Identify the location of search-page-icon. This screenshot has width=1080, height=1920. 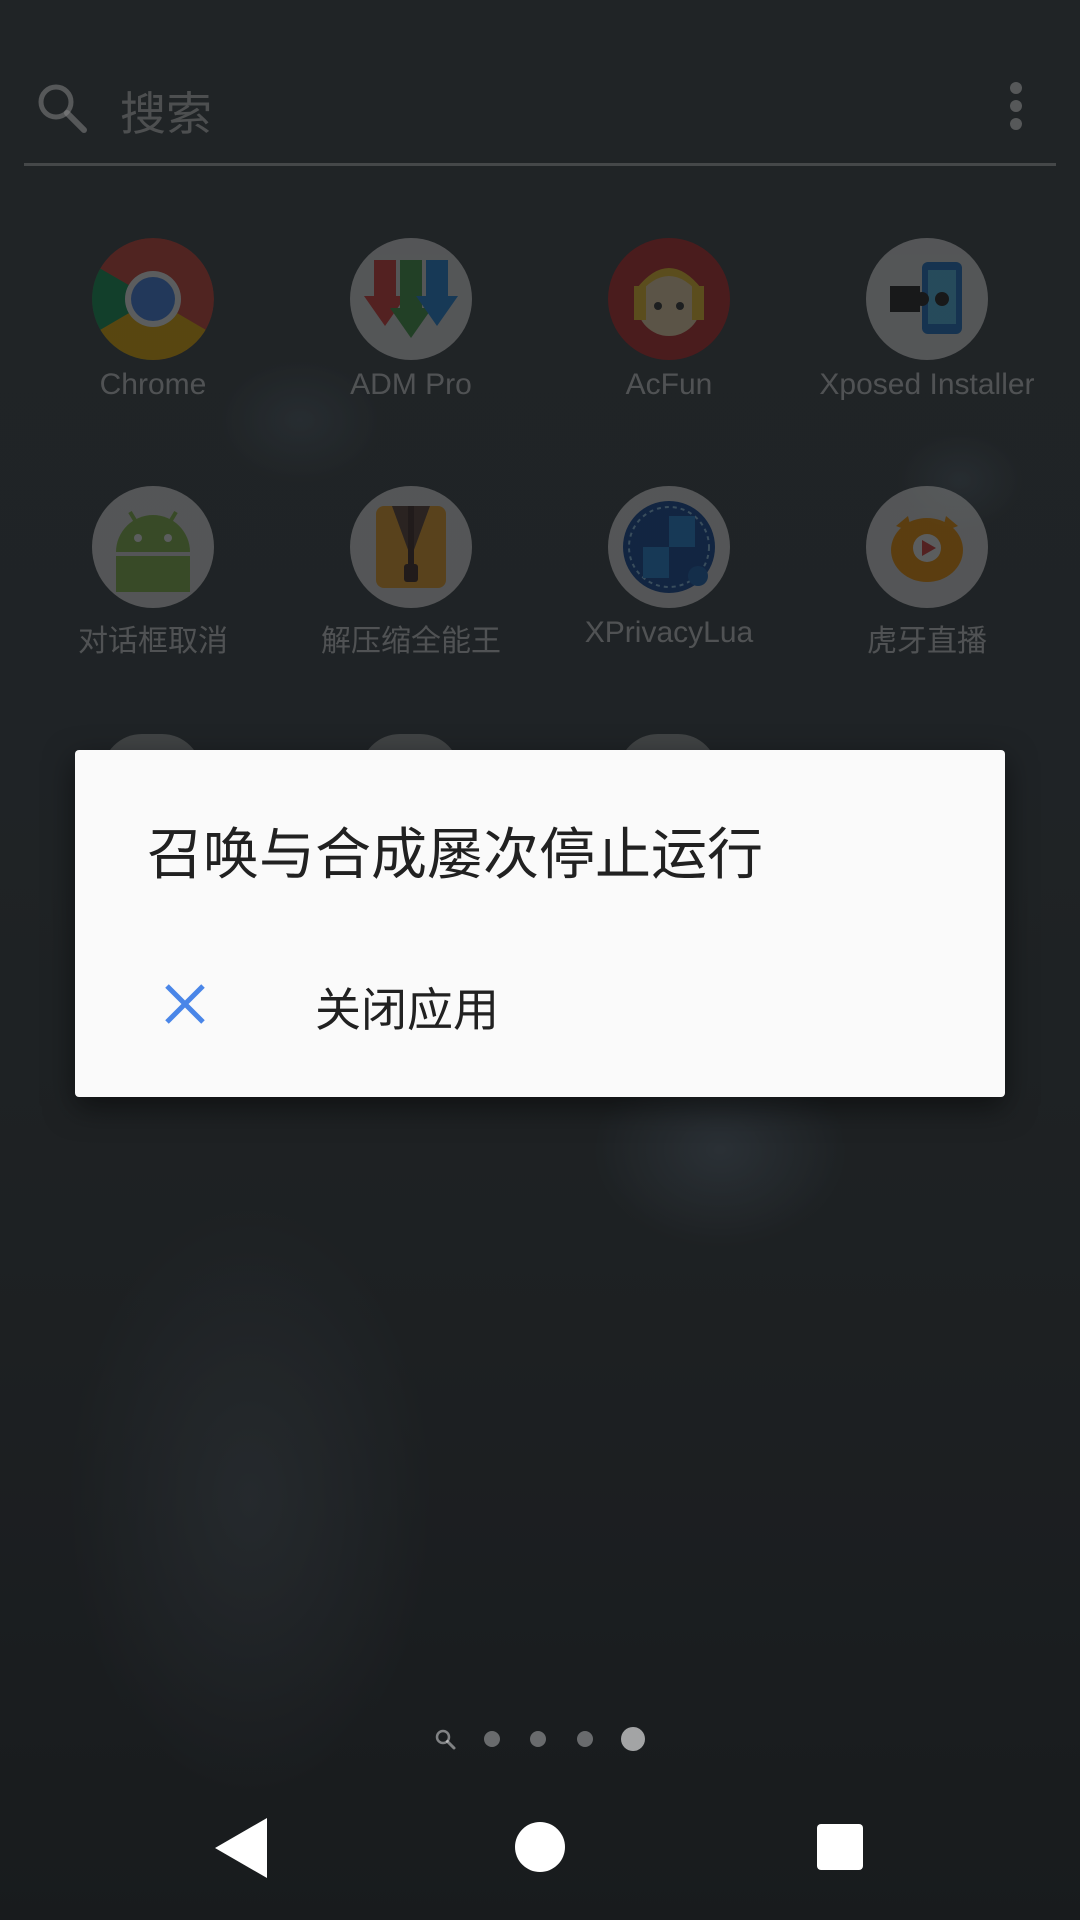
(445, 1739).